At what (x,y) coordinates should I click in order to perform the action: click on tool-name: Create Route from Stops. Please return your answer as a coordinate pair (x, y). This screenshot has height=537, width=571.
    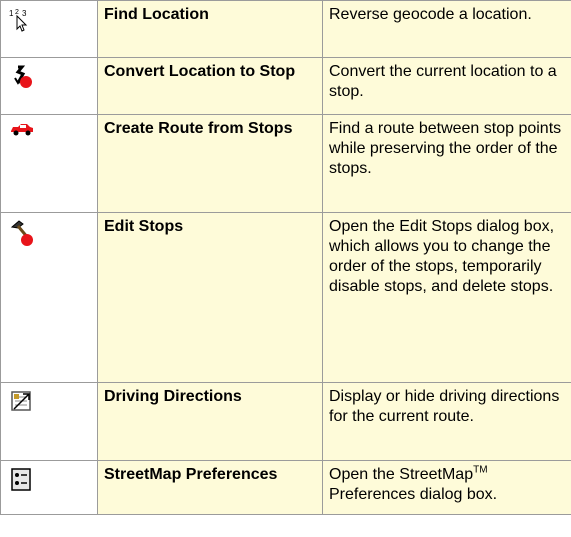
    Looking at the image, I should click on (210, 163).